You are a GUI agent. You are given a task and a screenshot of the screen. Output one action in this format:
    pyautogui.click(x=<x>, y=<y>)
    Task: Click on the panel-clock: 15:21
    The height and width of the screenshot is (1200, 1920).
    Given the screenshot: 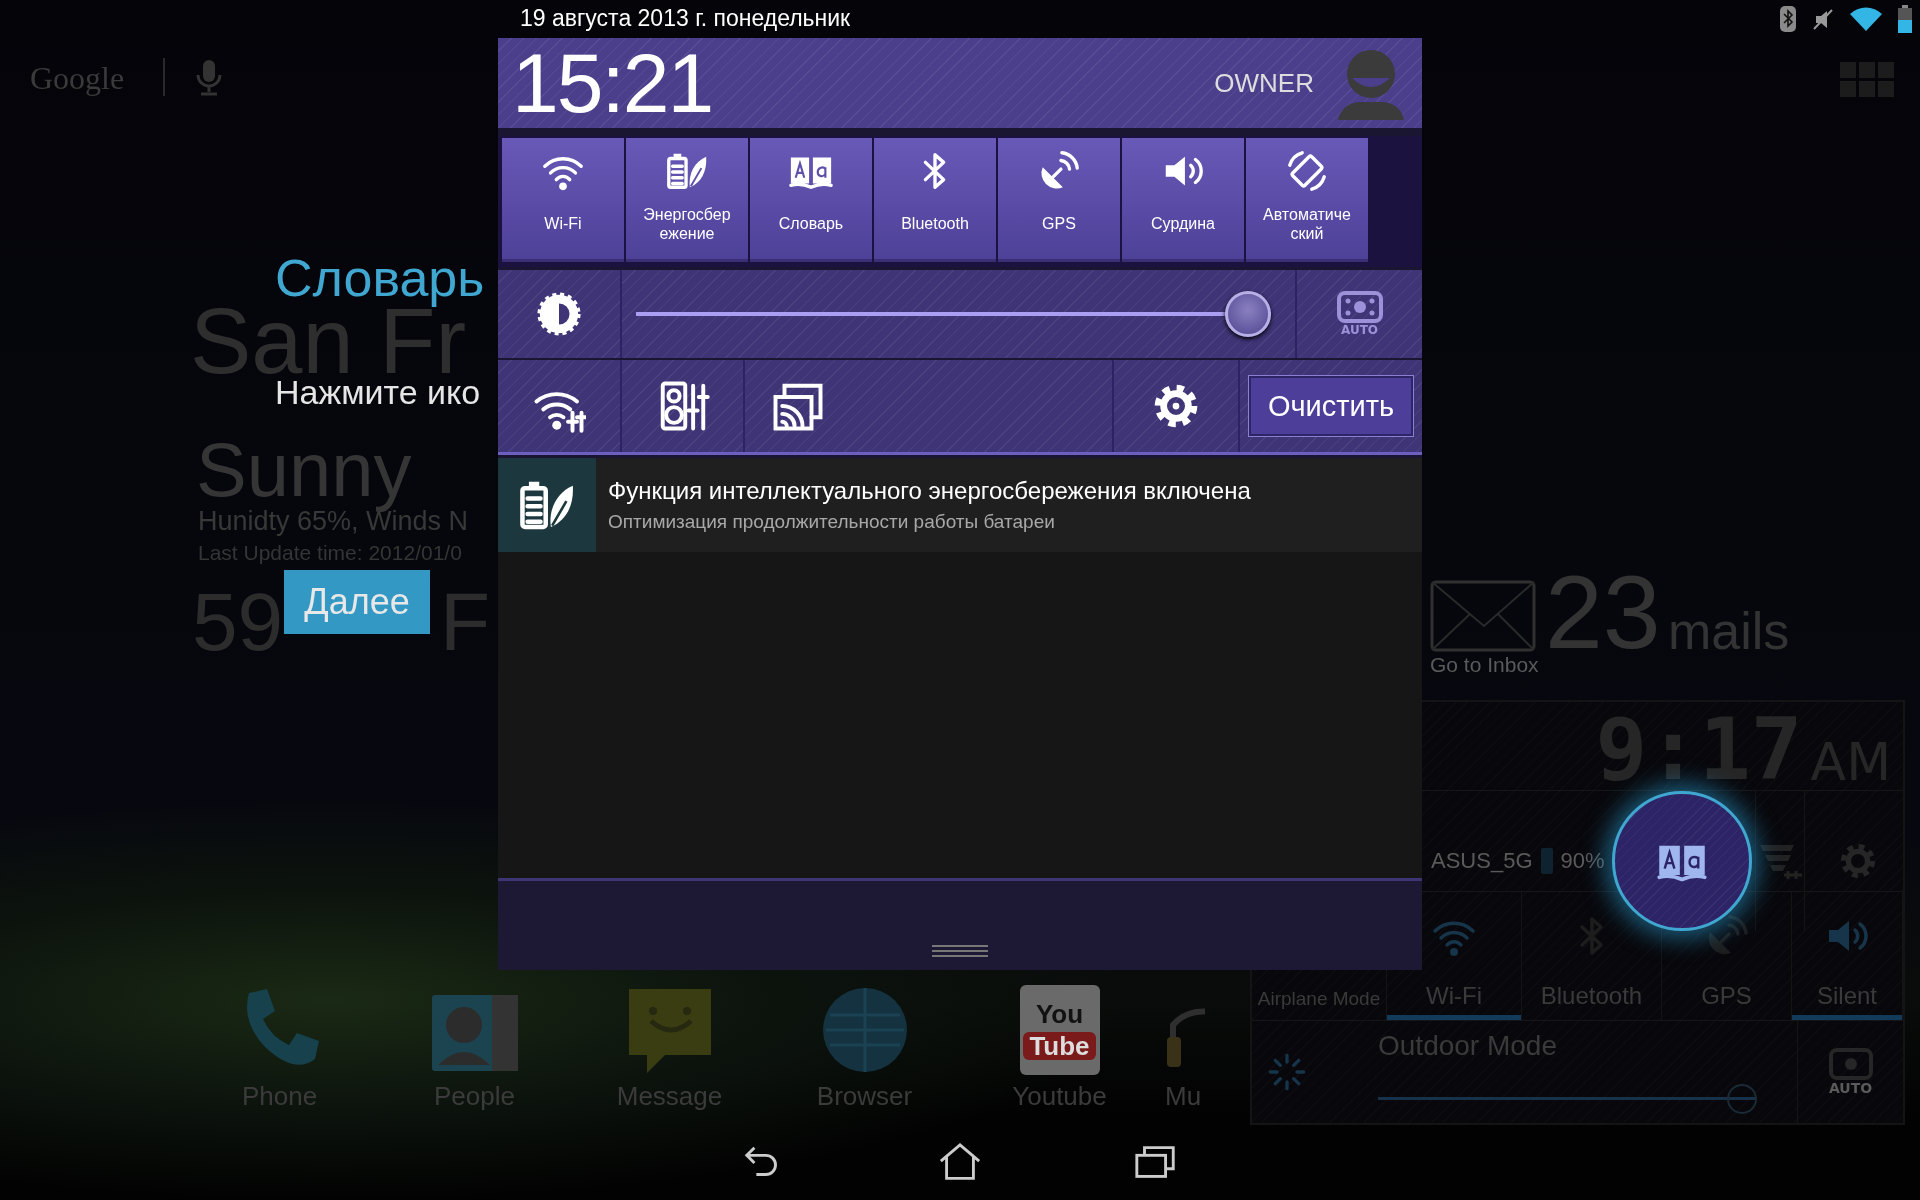 What is the action you would take?
    pyautogui.click(x=612, y=83)
    